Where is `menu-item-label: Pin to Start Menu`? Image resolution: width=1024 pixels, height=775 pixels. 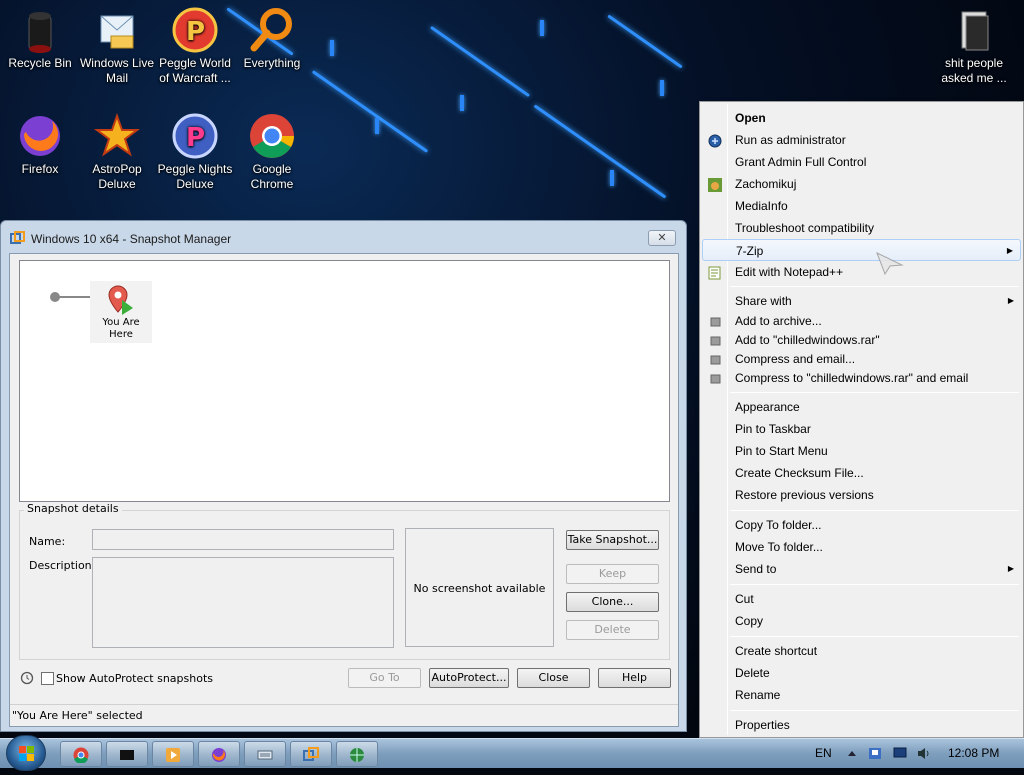 menu-item-label: Pin to Start Menu is located at coordinates (781, 451).